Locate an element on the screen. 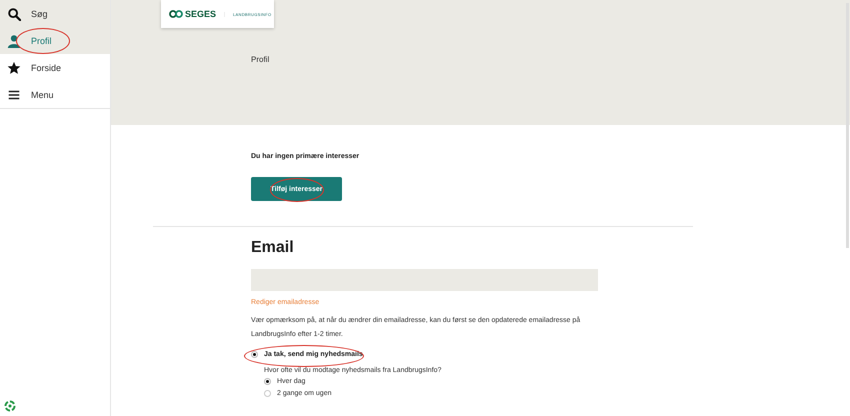 The height and width of the screenshot is (416, 850). scrollbar is located at coordinates (847, 125).